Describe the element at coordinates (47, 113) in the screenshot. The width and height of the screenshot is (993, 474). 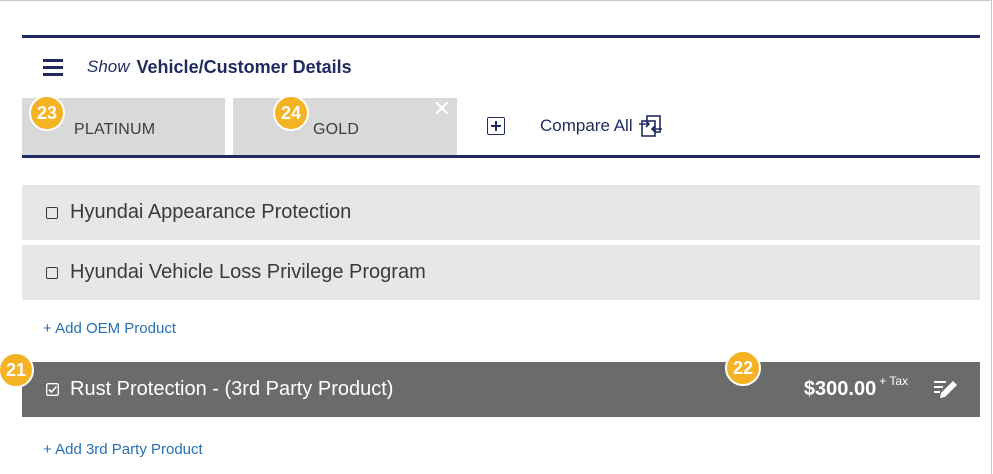
I see `callout-marker-23: 23` at that location.